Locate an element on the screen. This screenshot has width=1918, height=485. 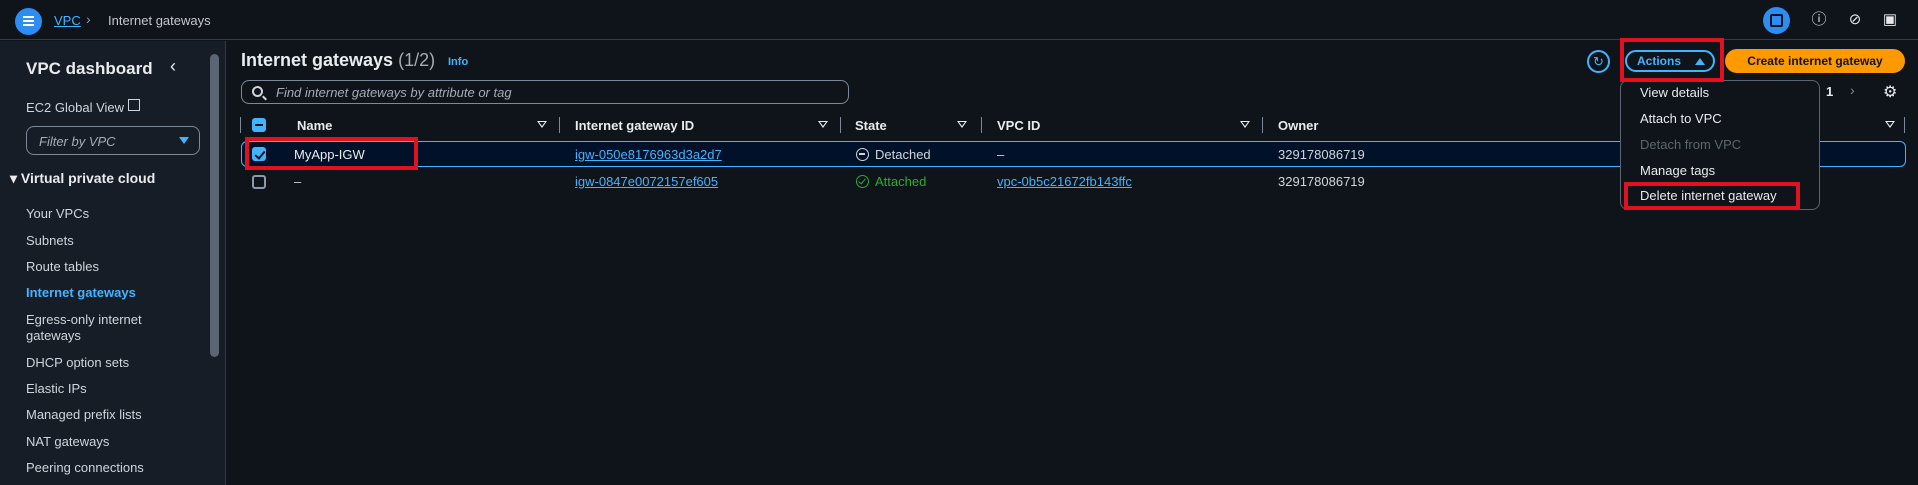
external-link-icon is located at coordinates (134, 105).